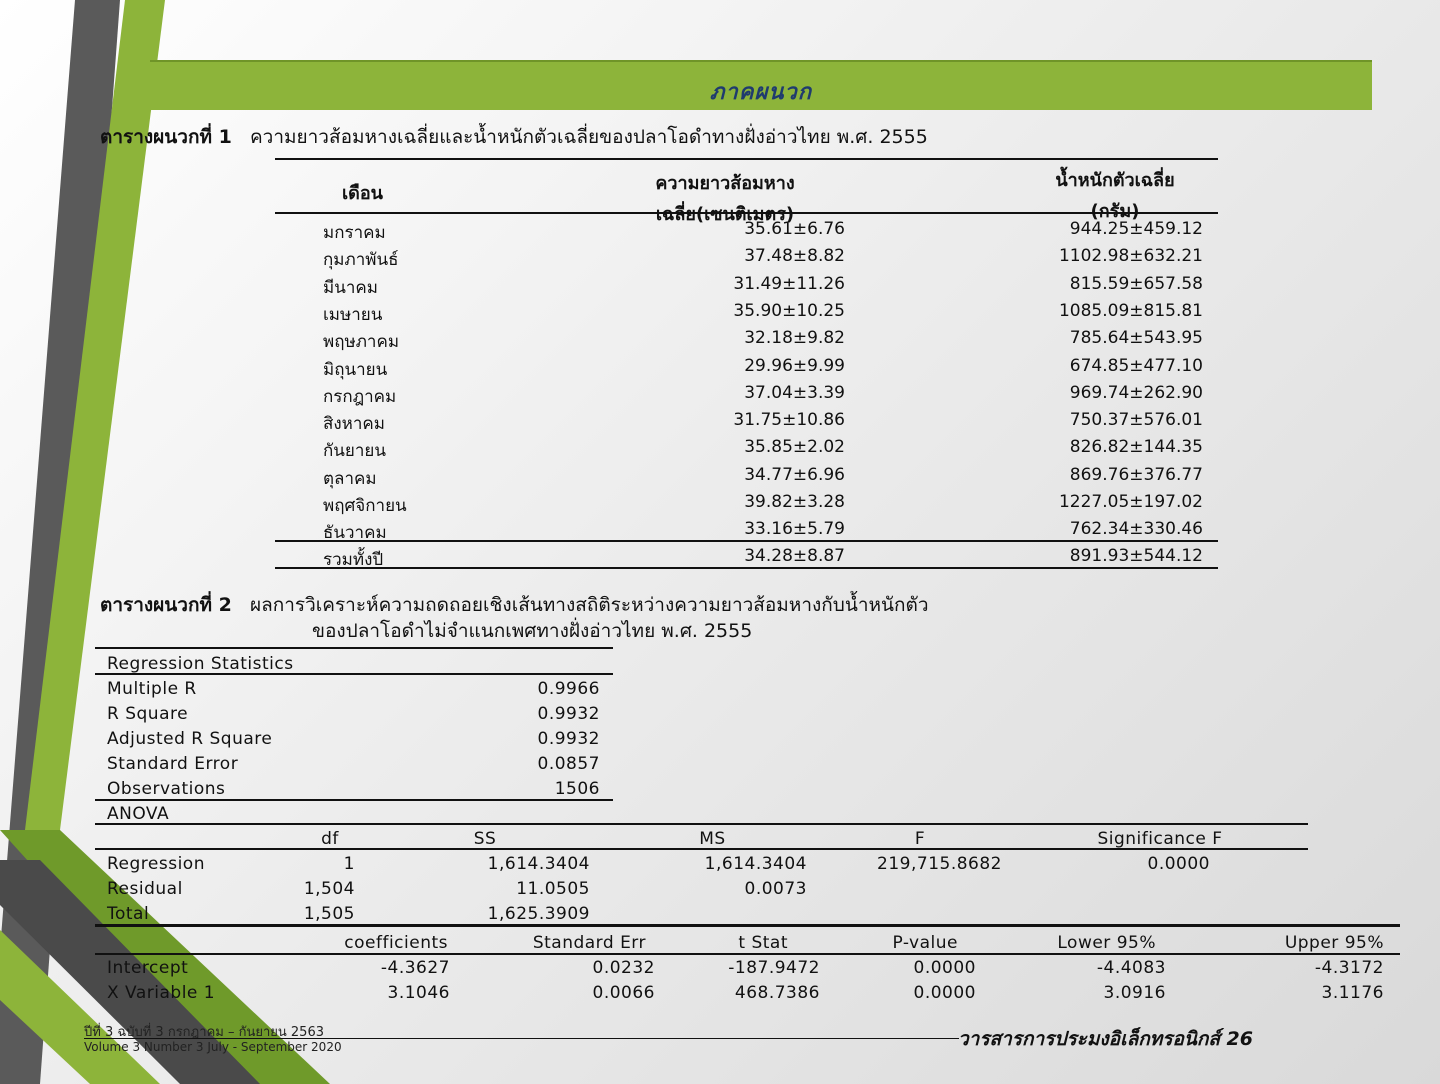 This screenshot has height=1084, width=1440. What do you see at coordinates (213, 1047) in the screenshot?
I see `footer-issue-english: Volume 3 Number 3 July - September 2020` at bounding box center [213, 1047].